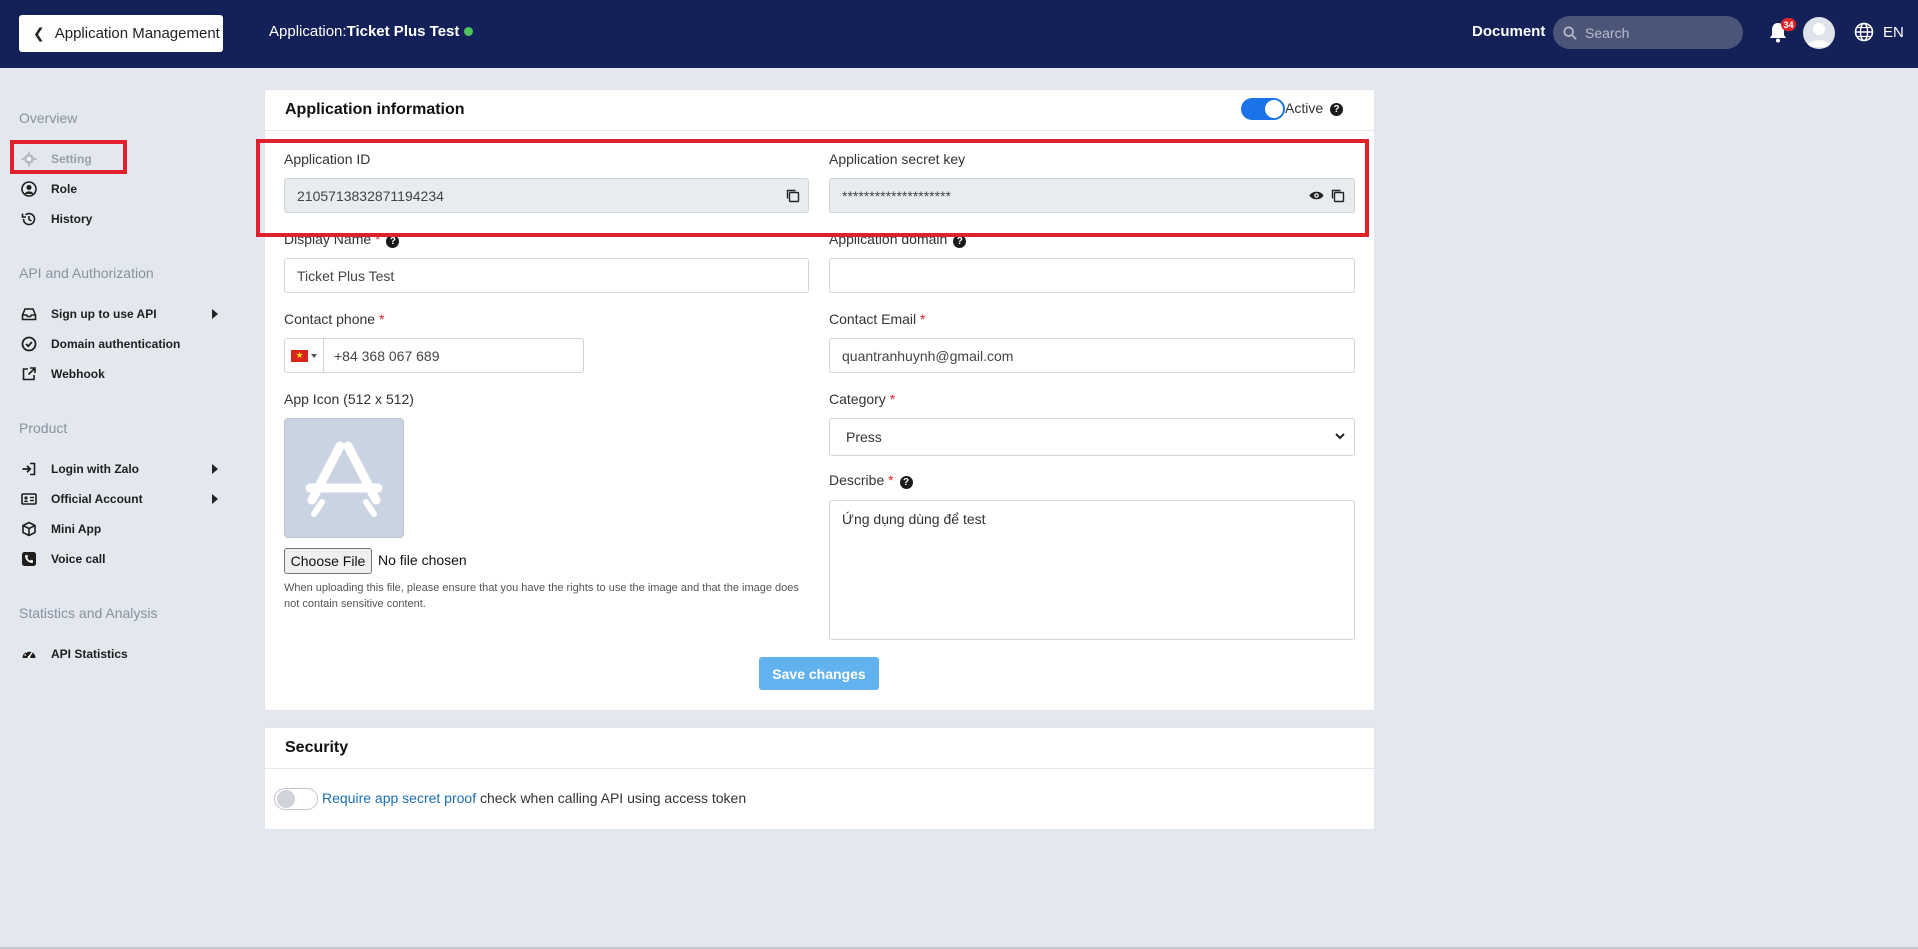  What do you see at coordinates (308, 31) in the screenshot?
I see `app-title-prefix: Application:` at bounding box center [308, 31].